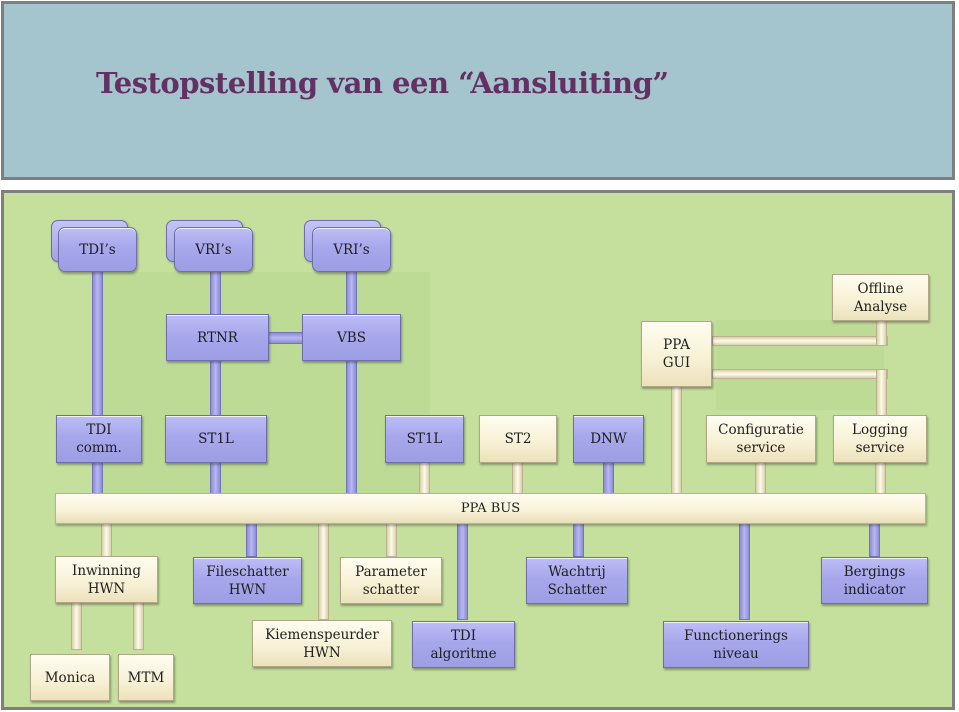  Describe the element at coordinates (881, 393) in the screenshot. I see `connector-logging-vertical` at that location.